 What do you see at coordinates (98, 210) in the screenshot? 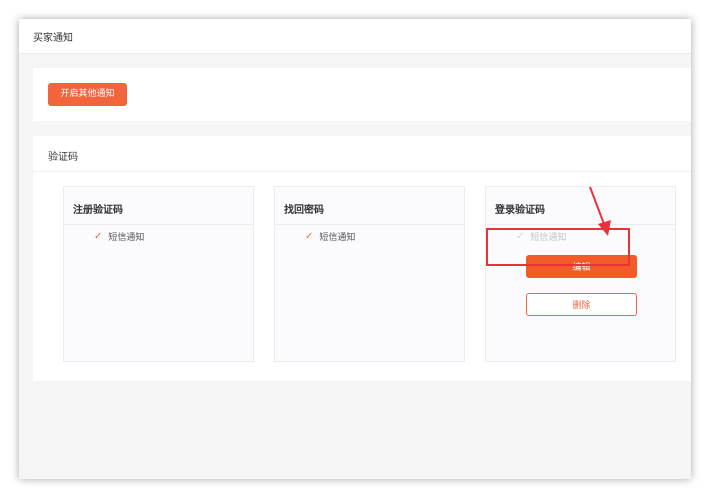
I see `card-title: 注册验证码` at bounding box center [98, 210].